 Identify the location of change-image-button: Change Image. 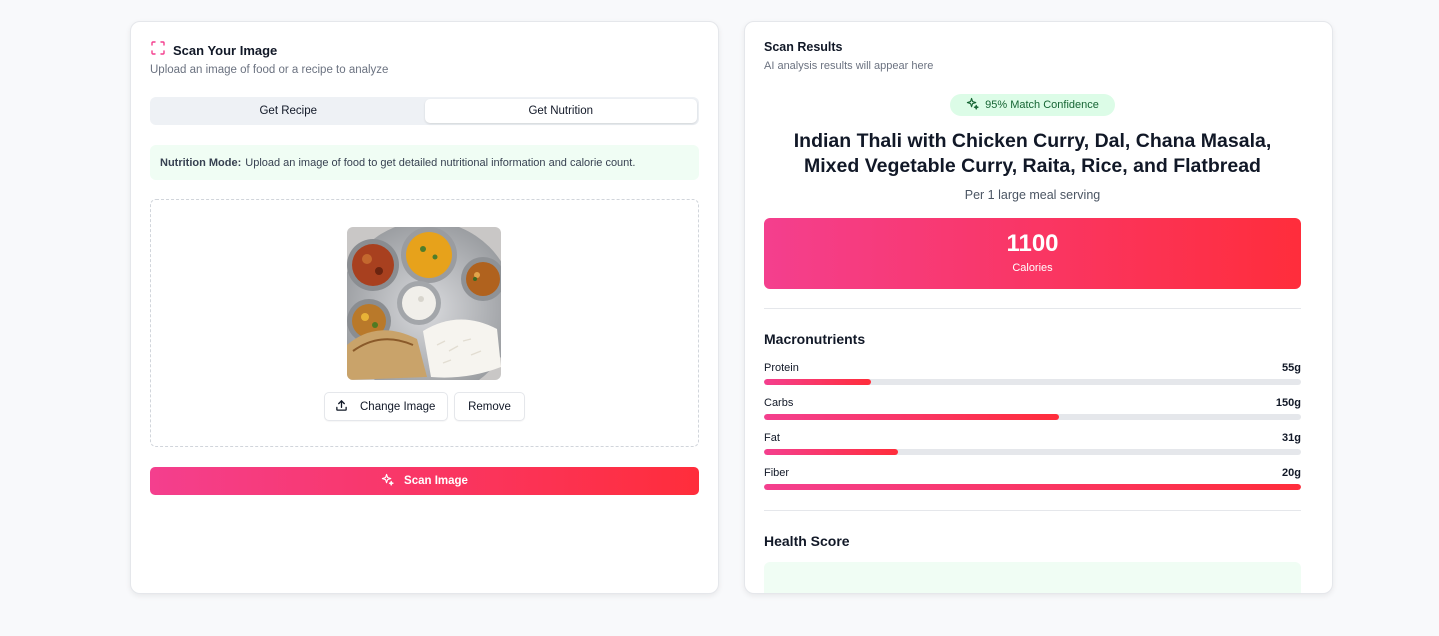
(386, 406).